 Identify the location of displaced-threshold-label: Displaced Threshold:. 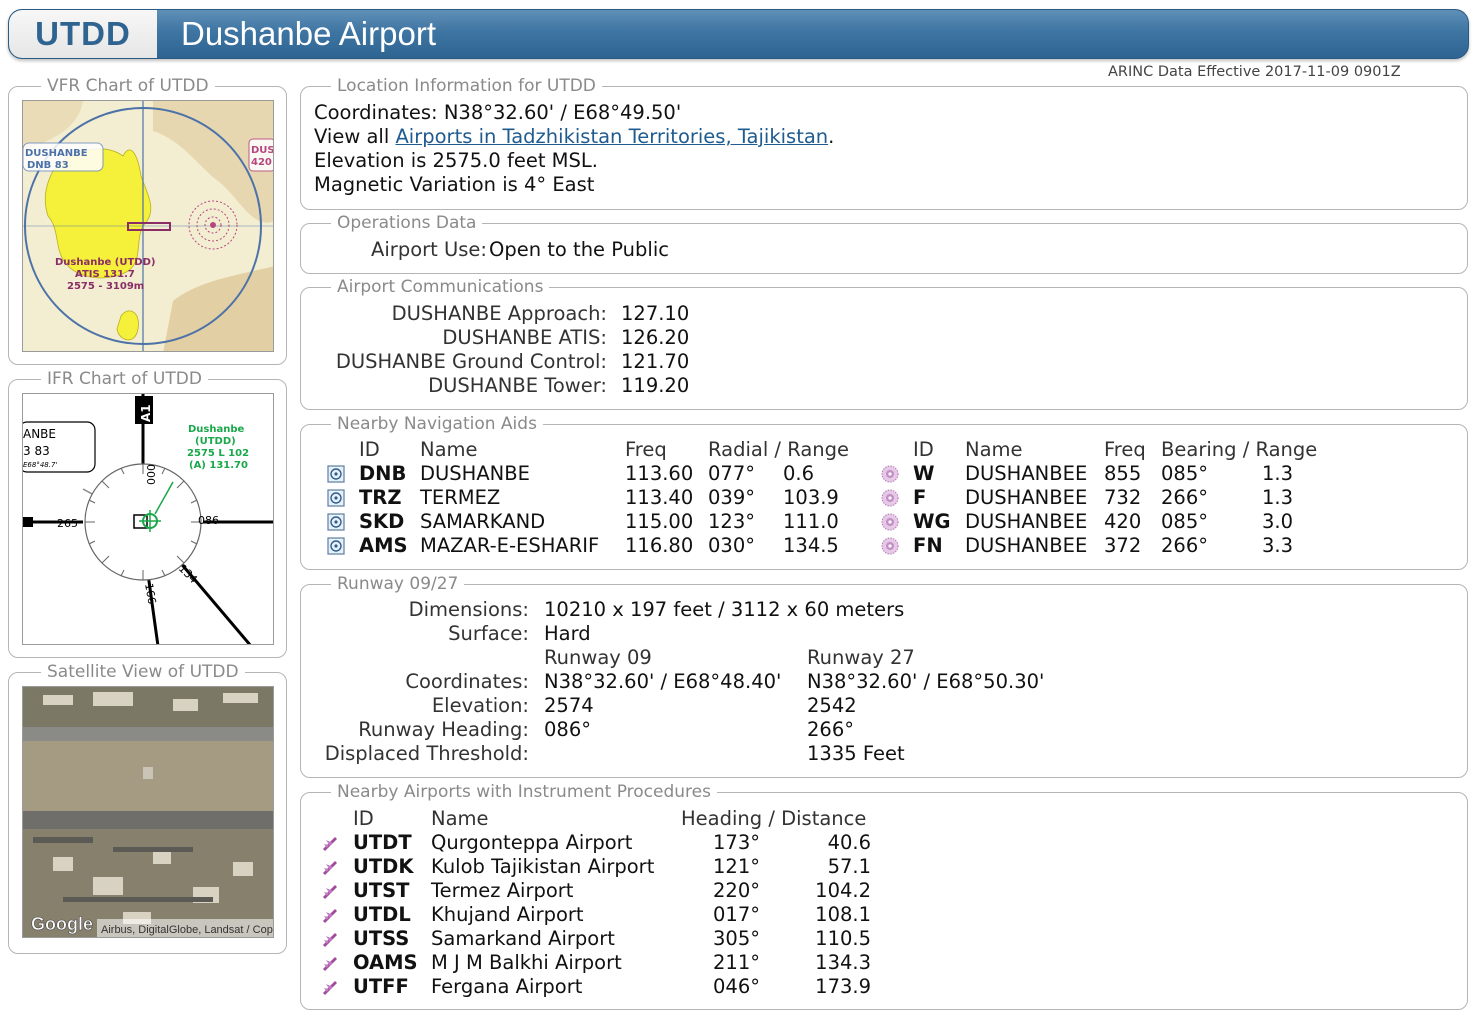
(426, 753).